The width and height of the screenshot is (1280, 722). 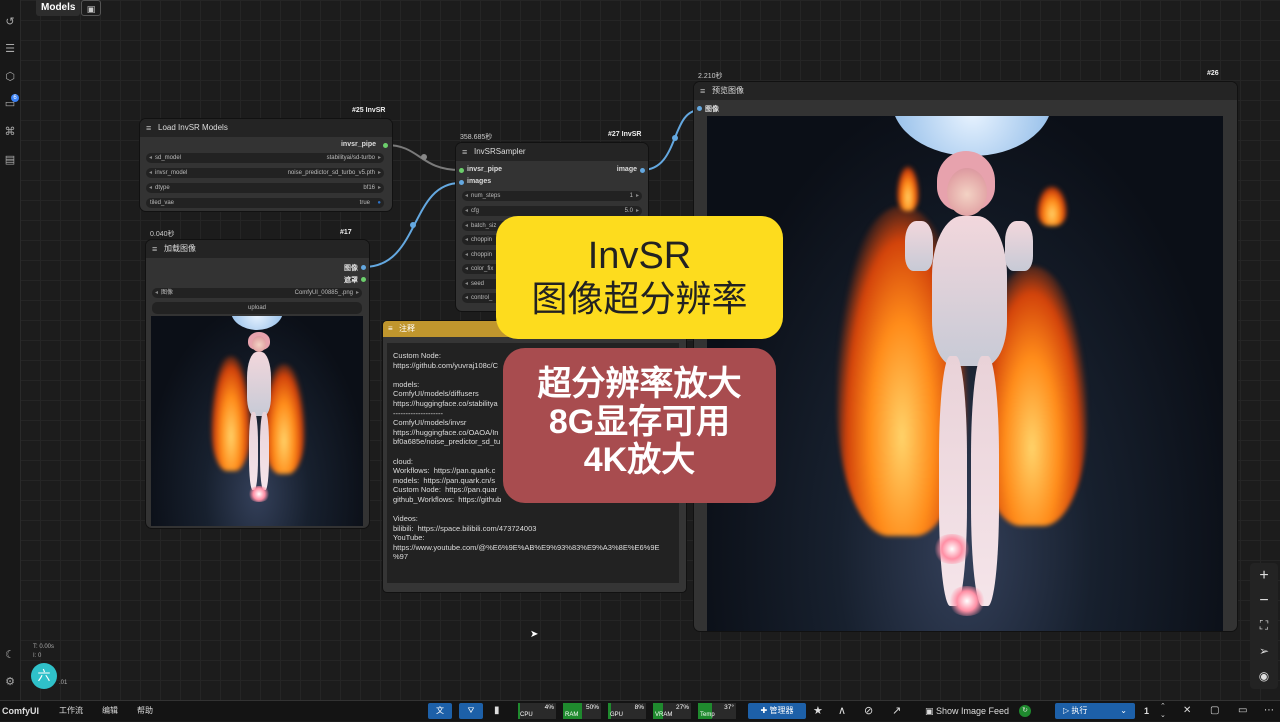 What do you see at coordinates (1123, 711) in the screenshot?
I see `chevron-down-icon: ⌄` at bounding box center [1123, 711].